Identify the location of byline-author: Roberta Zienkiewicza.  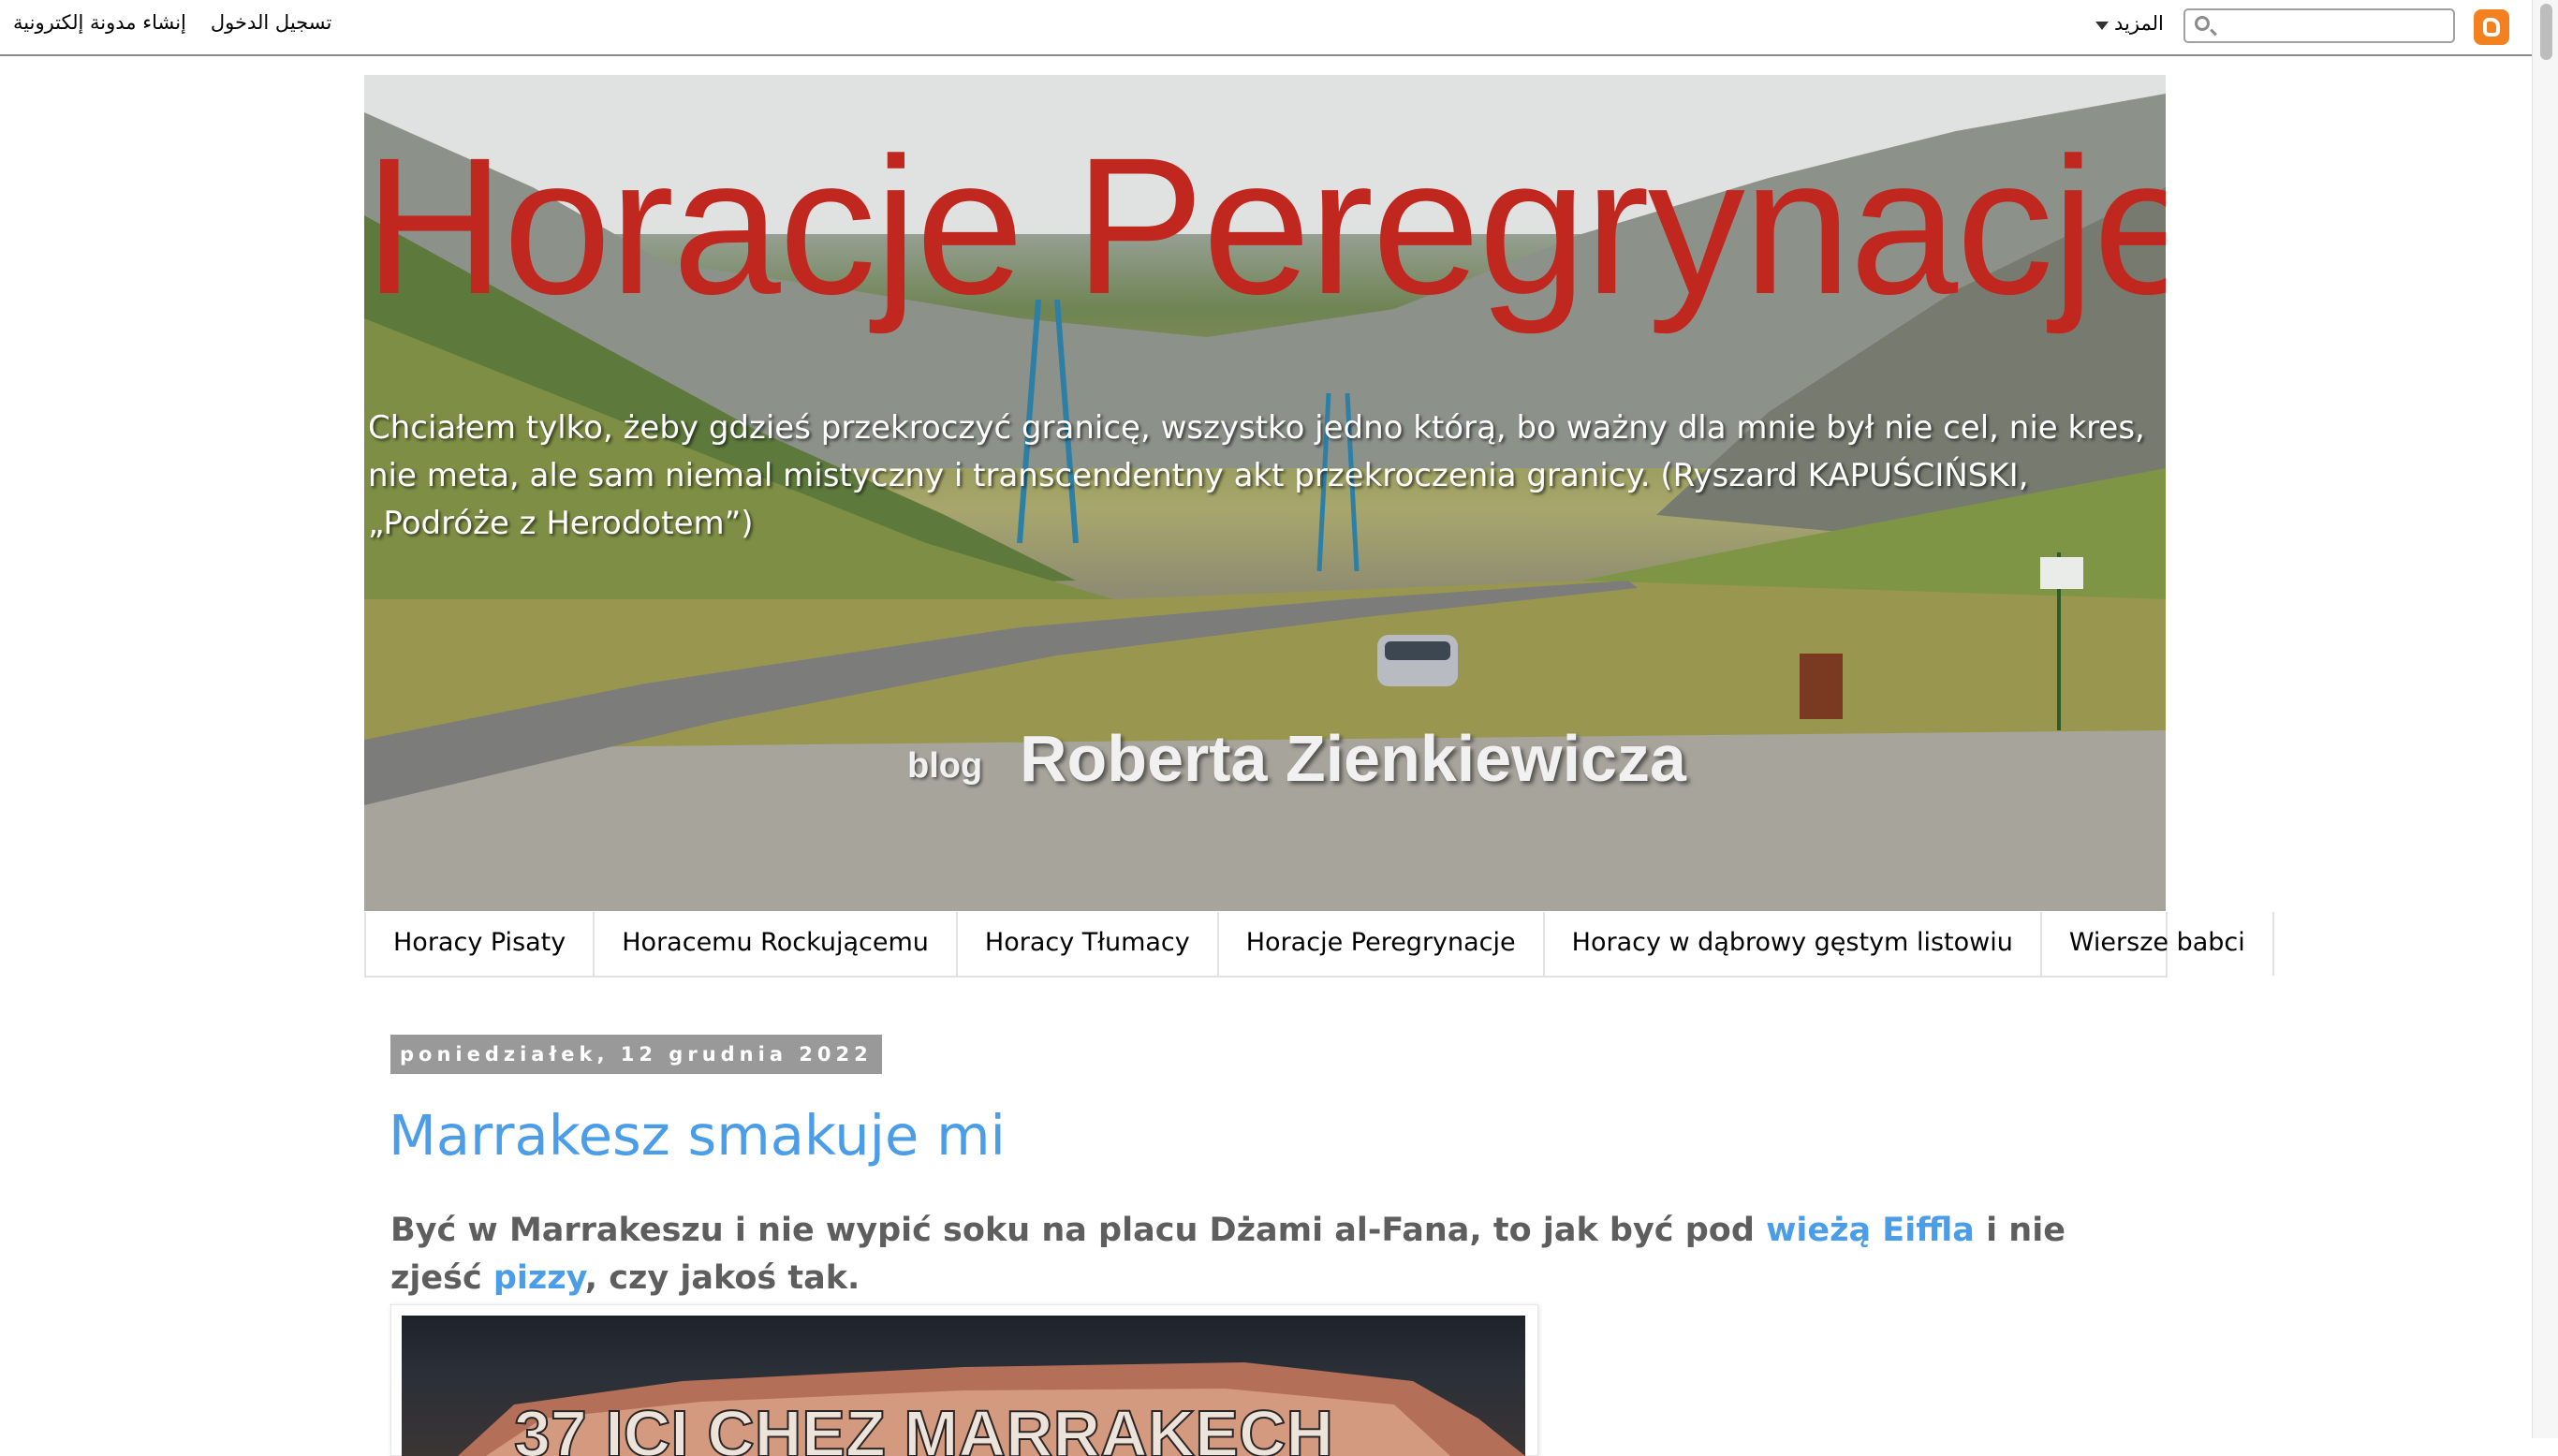
(1353, 758).